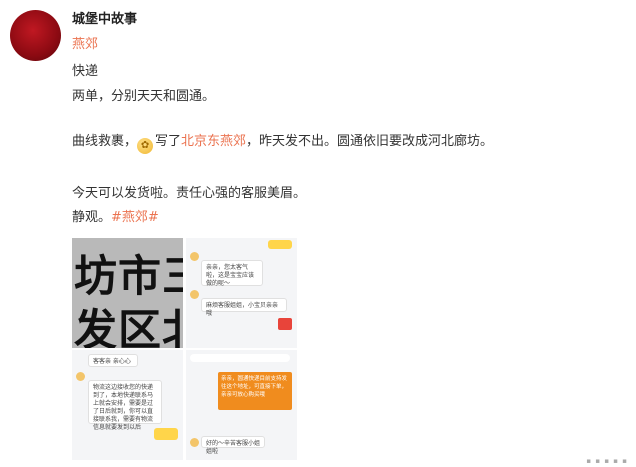 This screenshot has width=636, height=467. What do you see at coordinates (92, 217) in the screenshot?
I see `post-line-5-text: 静观。` at bounding box center [92, 217].